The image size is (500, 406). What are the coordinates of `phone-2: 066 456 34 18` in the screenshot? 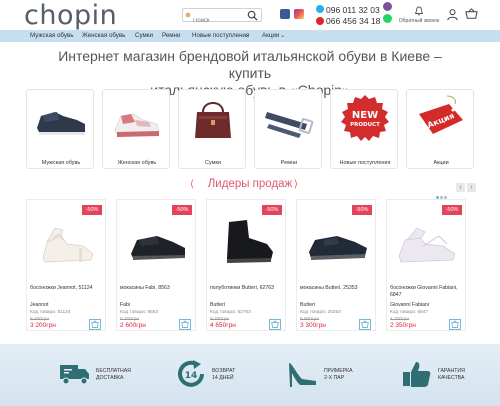 It's located at (353, 21).